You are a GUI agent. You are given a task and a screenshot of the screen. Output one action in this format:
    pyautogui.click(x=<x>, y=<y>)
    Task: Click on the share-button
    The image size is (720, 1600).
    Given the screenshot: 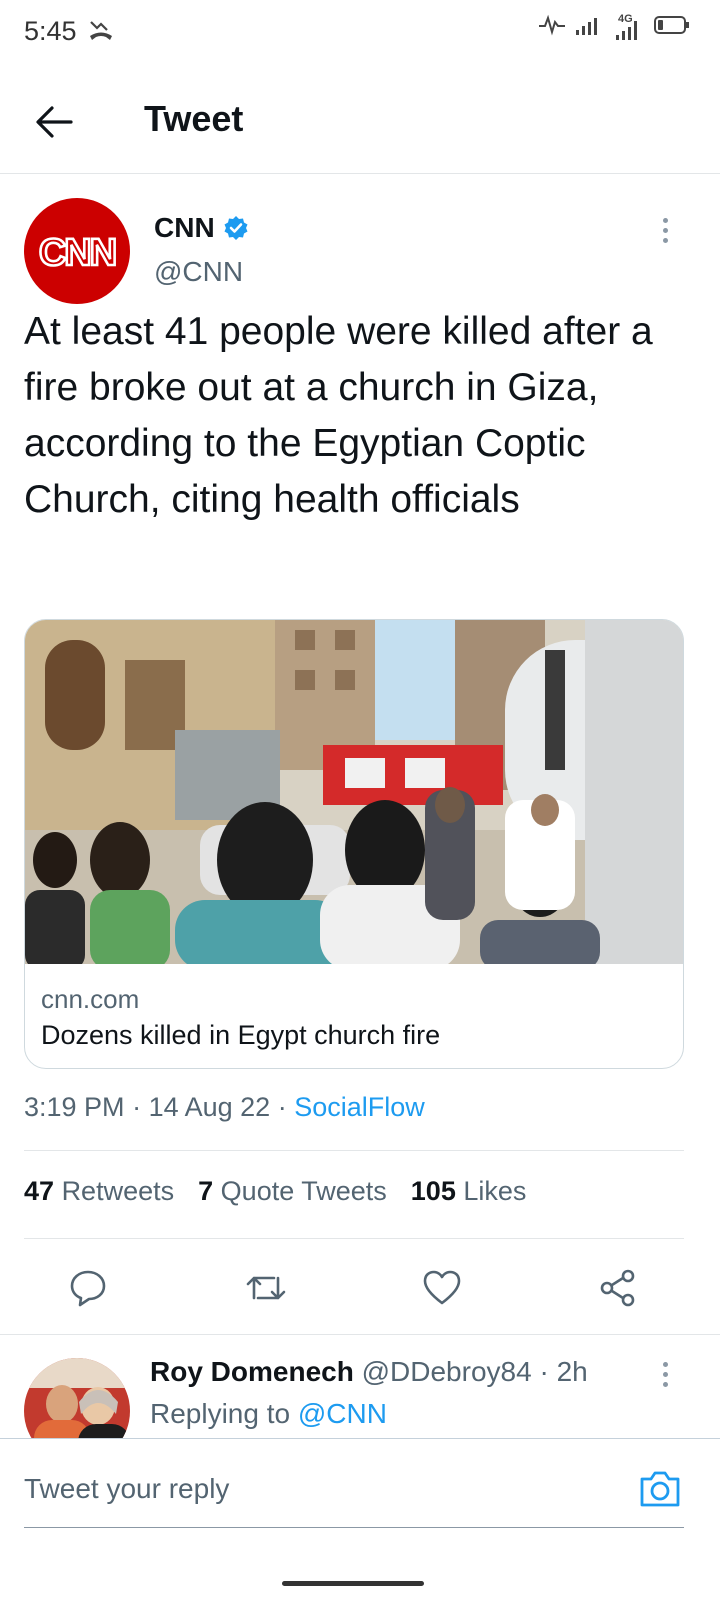 What is the action you would take?
    pyautogui.click(x=618, y=1288)
    